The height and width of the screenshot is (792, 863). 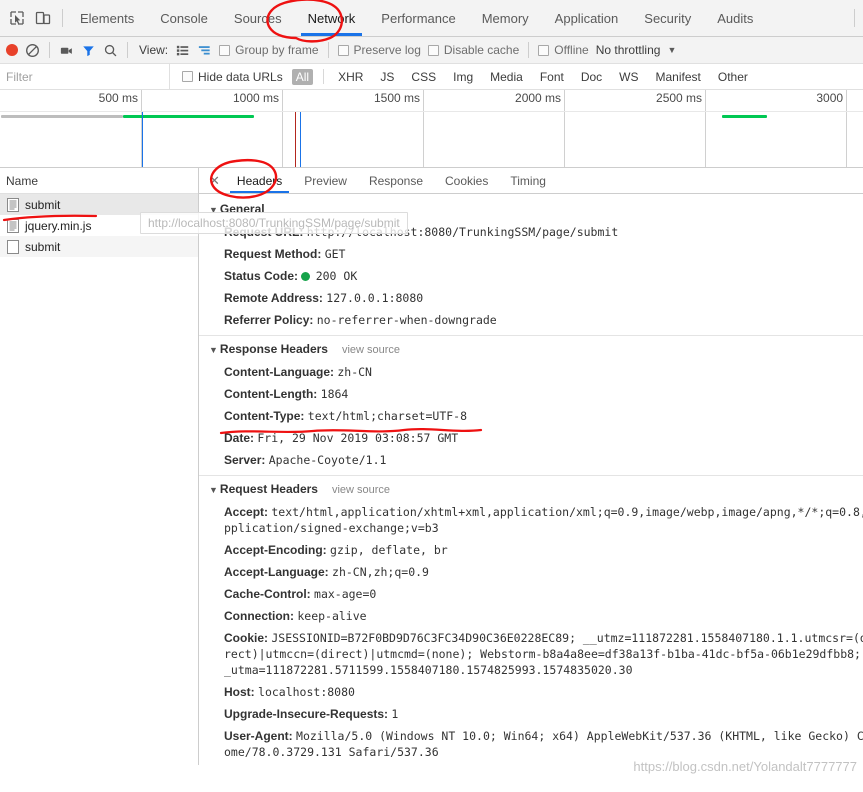 What do you see at coordinates (830, 98) in the screenshot?
I see `timeline-tick-label: 3000` at bounding box center [830, 98].